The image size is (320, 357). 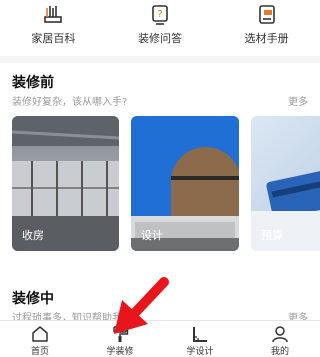 I want to click on card-label: 预算, so click(x=272, y=235).